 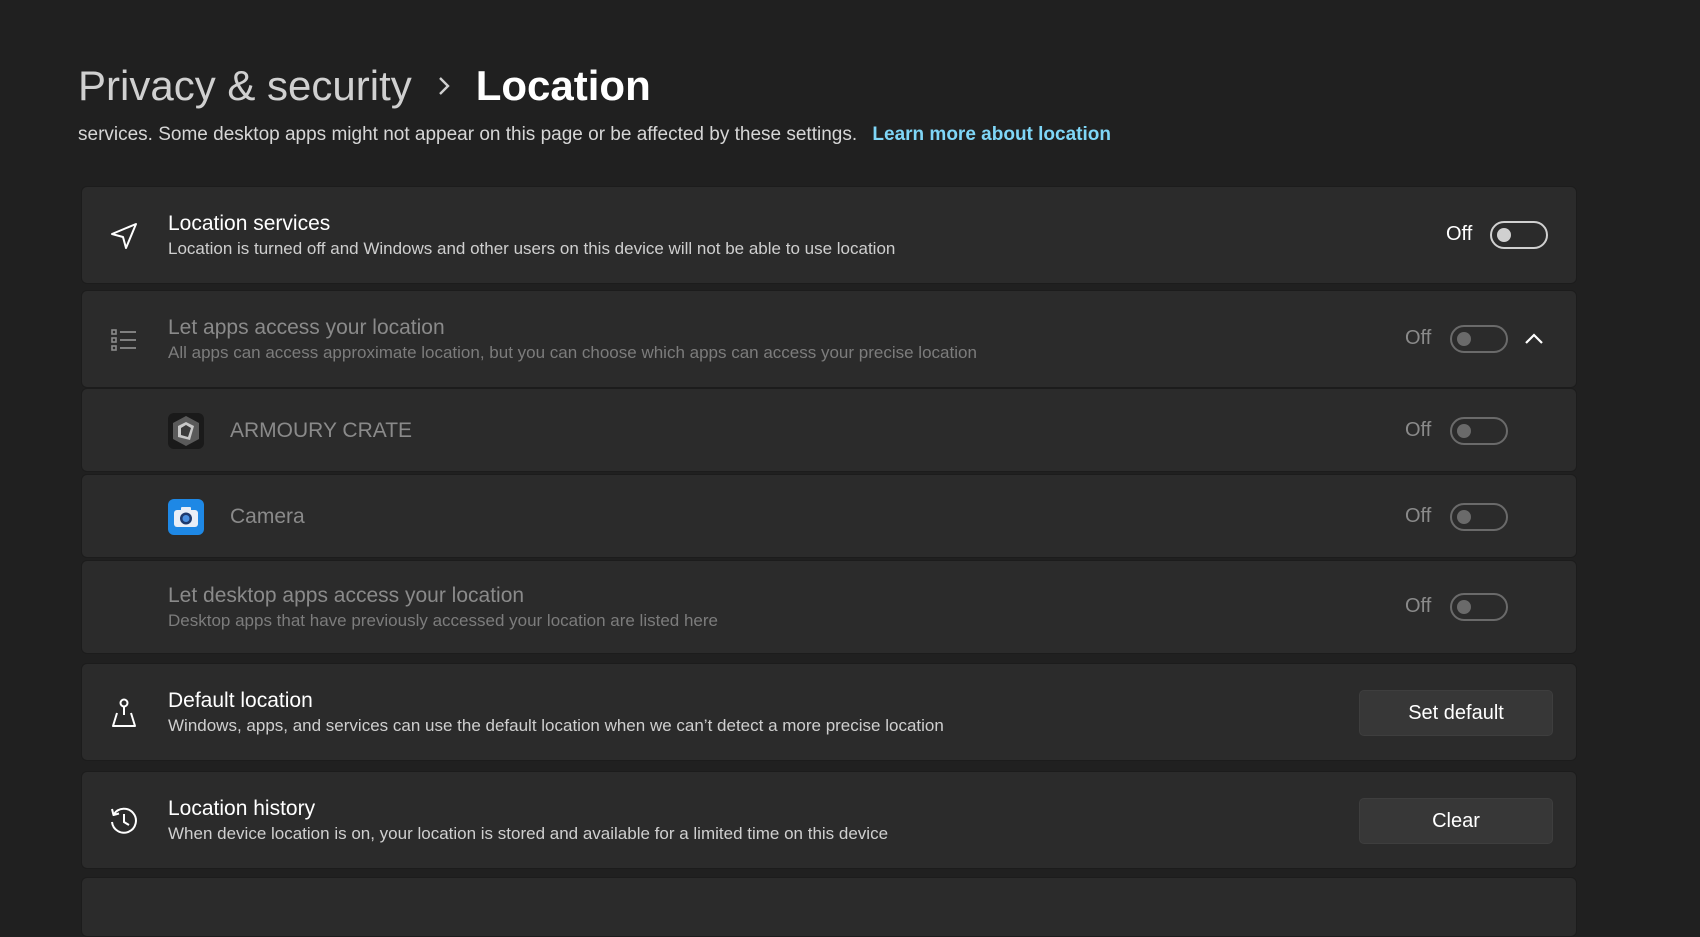 What do you see at coordinates (1479, 431) in the screenshot?
I see `armoury-crate-toggle` at bounding box center [1479, 431].